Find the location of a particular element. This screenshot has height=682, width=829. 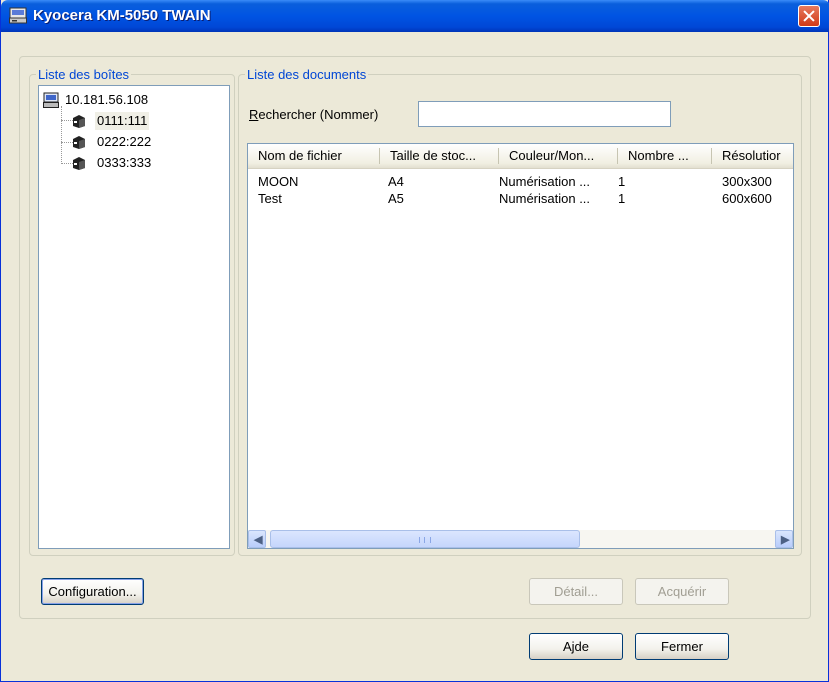

chevron-right-icon: ▶ is located at coordinates (785, 540).